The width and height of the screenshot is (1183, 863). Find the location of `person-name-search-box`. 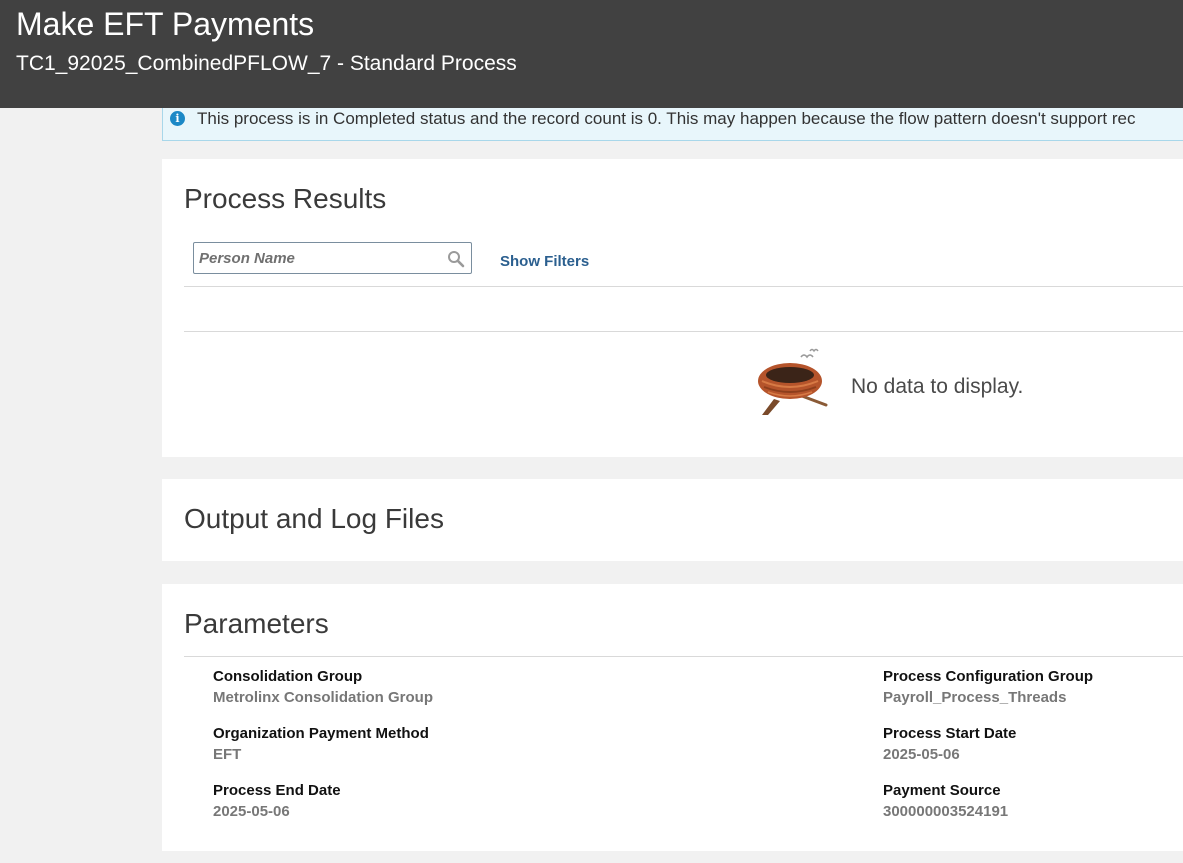

person-name-search-box is located at coordinates (332, 258).